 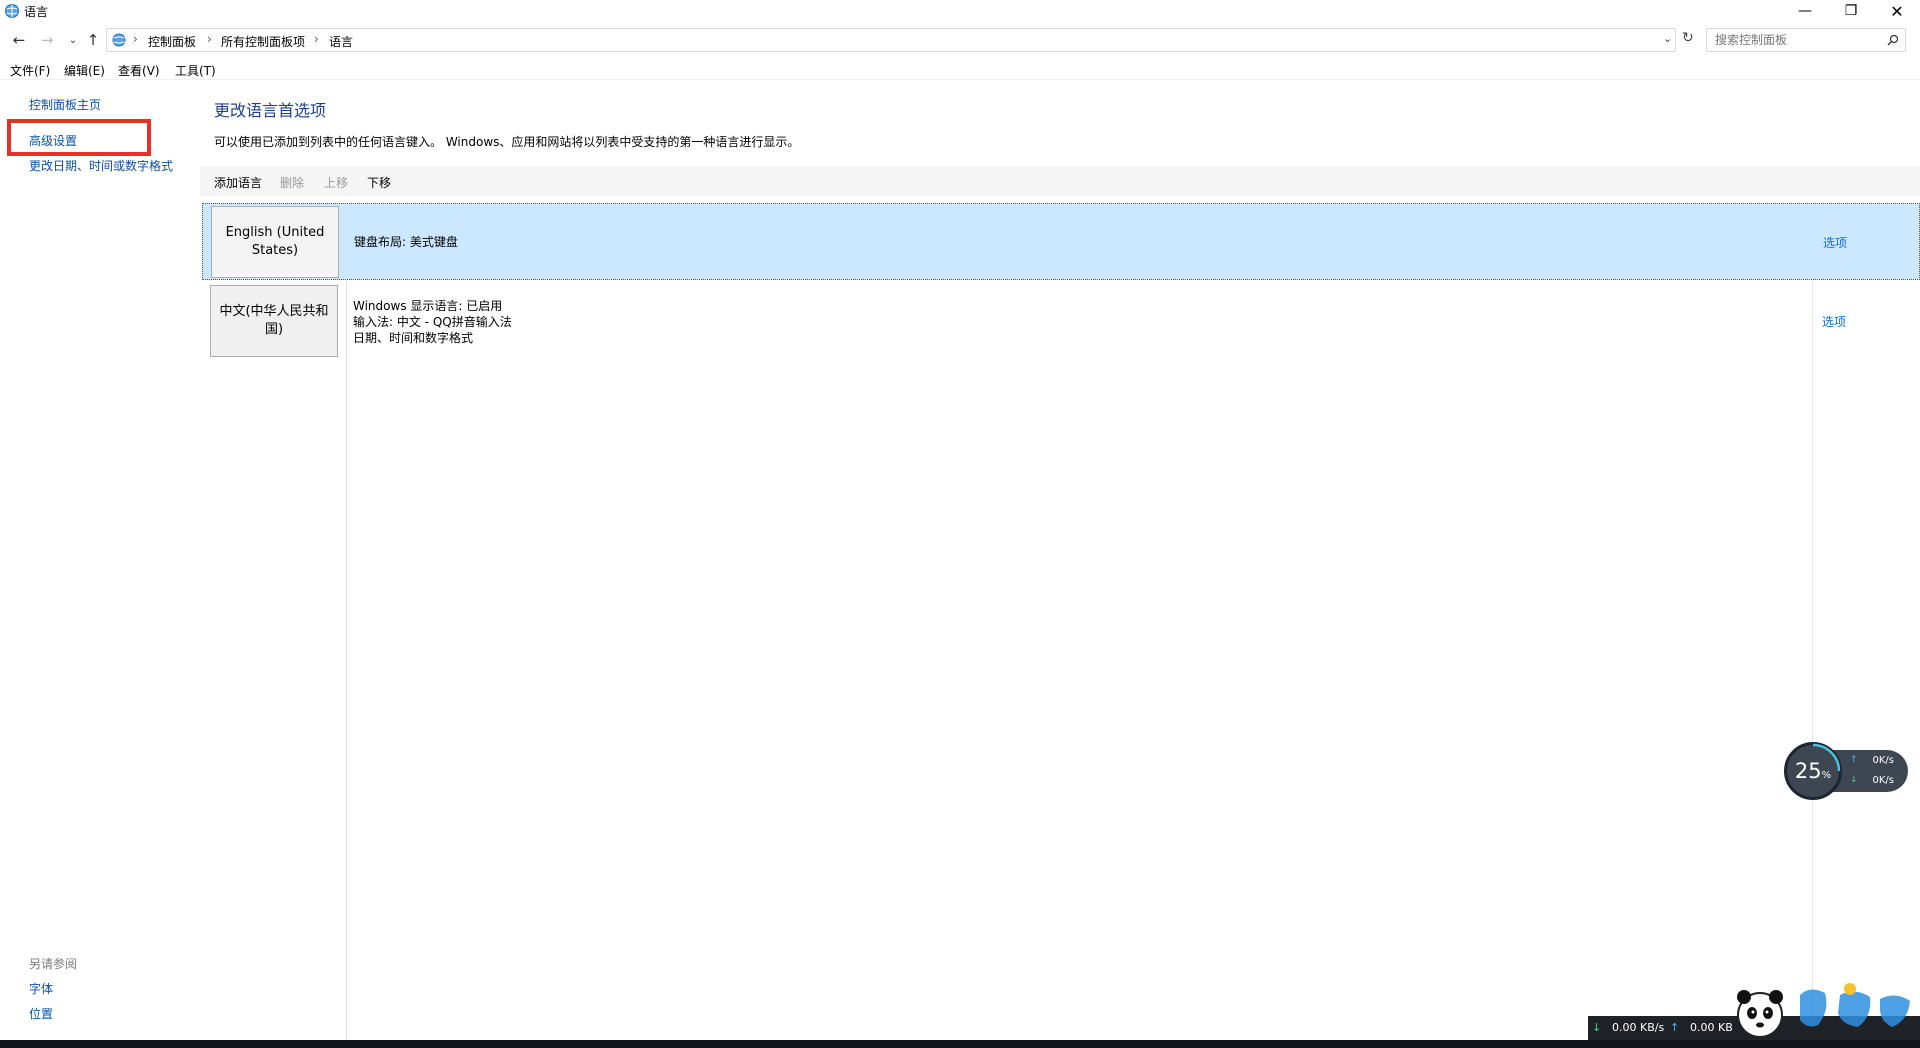 I want to click on net-upload-speed: 0.00 KB, so click(x=1711, y=1027).